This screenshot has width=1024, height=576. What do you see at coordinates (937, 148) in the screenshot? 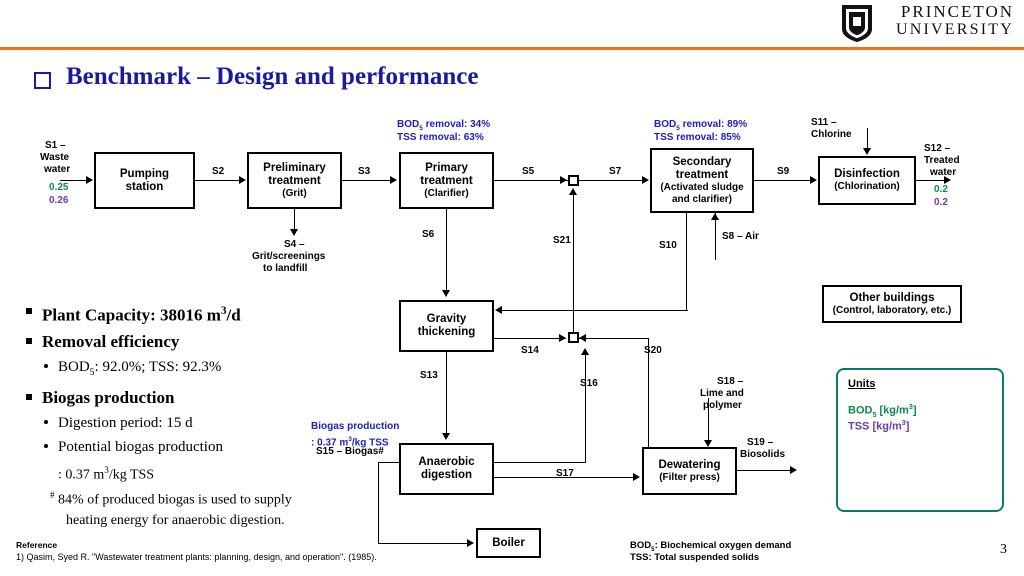
I see `label-s12: S12 –` at bounding box center [937, 148].